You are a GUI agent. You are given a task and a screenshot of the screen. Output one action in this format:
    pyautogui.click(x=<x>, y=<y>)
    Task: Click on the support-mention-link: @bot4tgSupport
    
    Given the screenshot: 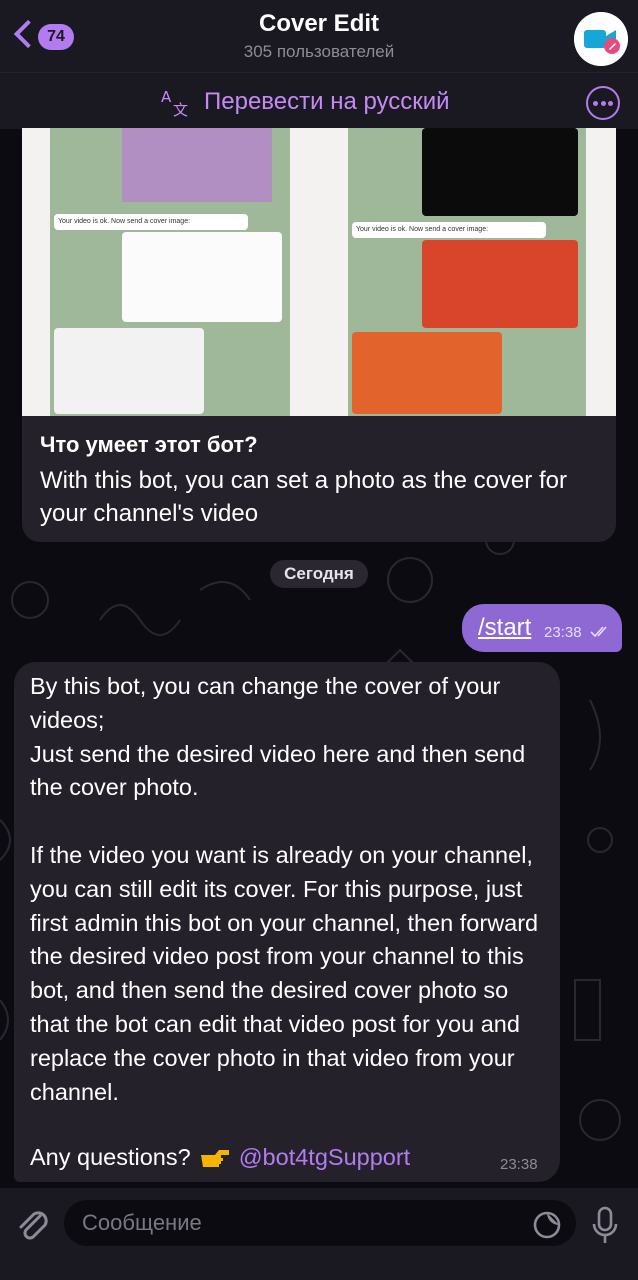 What is the action you would take?
    pyautogui.click(x=325, y=1157)
    